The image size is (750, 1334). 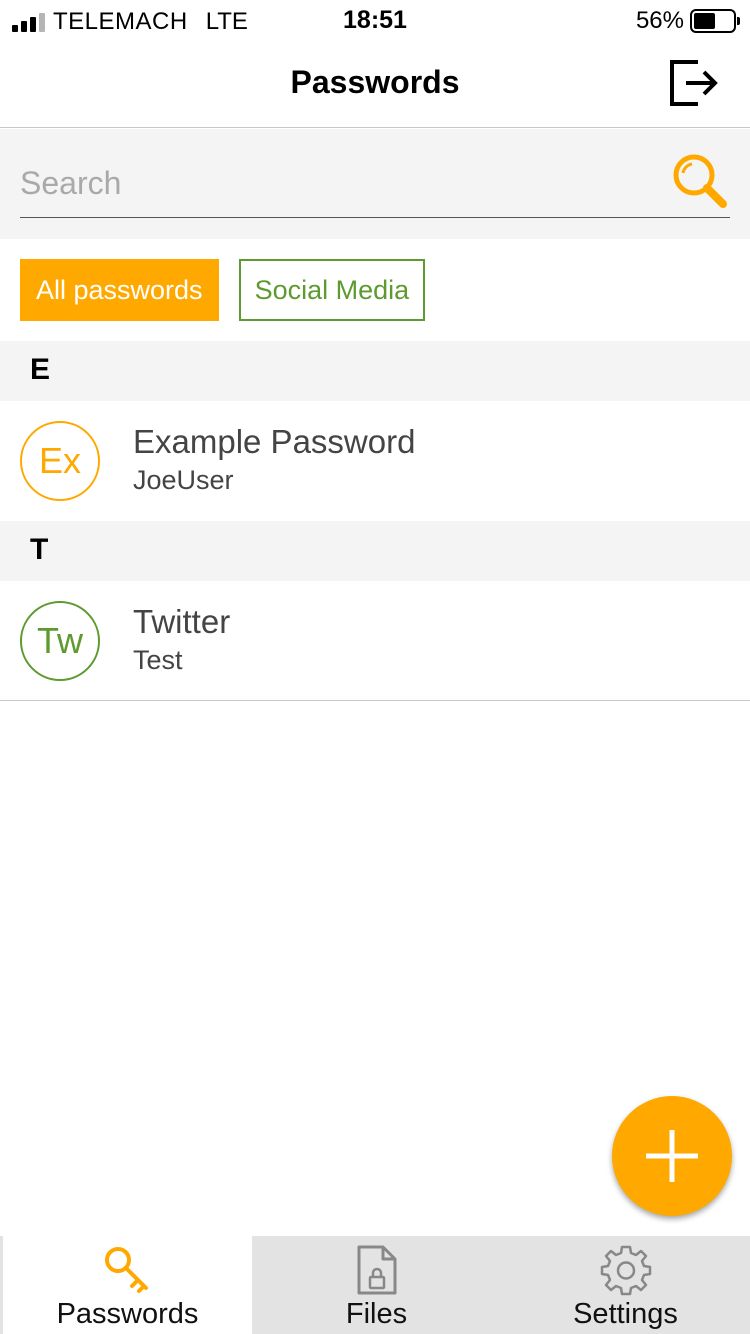 What do you see at coordinates (60, 461) in the screenshot?
I see `avatar: Ex` at bounding box center [60, 461].